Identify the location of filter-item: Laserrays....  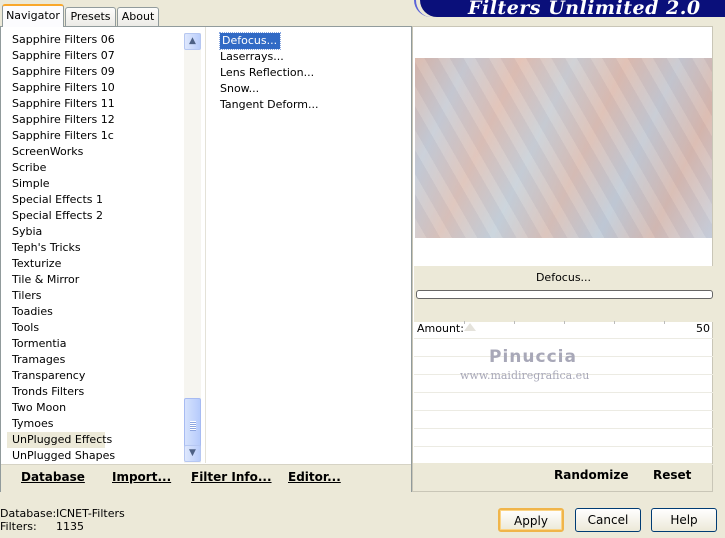
(308, 57).